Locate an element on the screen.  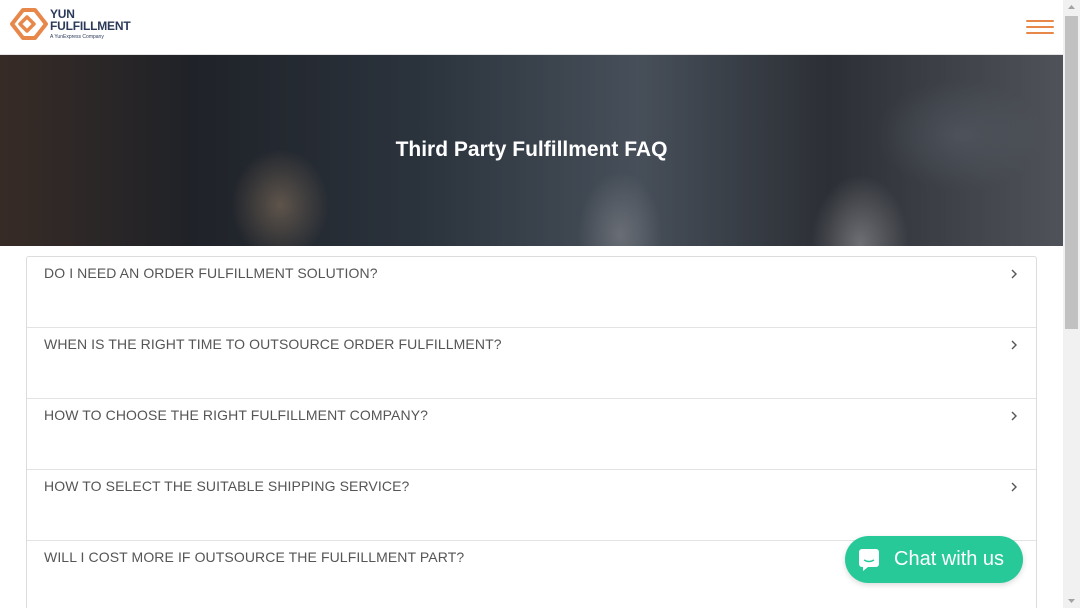
chat-bubble-icon is located at coordinates (869, 559).